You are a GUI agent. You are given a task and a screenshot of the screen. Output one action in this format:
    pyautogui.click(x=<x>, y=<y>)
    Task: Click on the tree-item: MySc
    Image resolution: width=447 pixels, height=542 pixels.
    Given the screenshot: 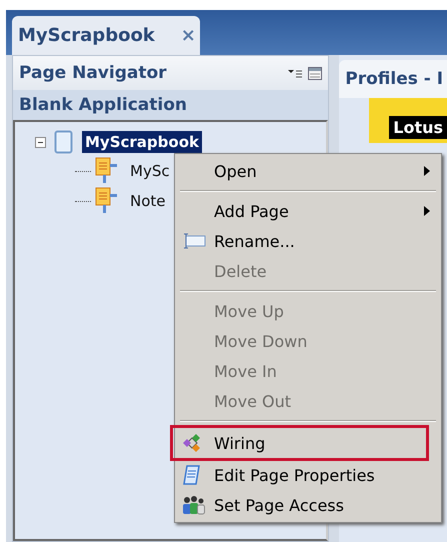 What is the action you would take?
    pyautogui.click(x=150, y=171)
    